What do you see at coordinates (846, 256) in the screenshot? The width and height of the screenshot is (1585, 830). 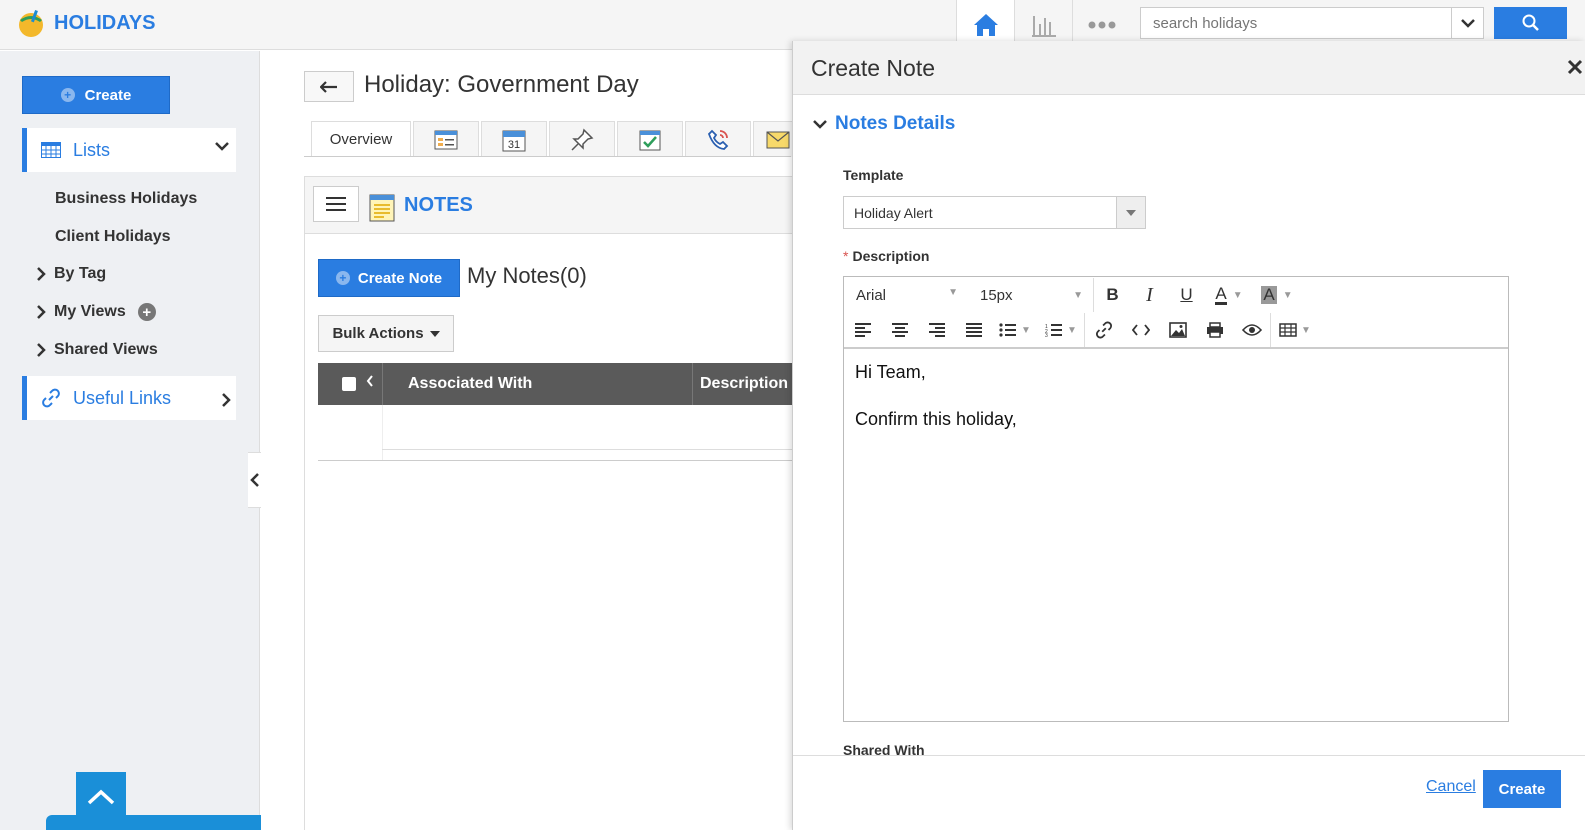 I see `required-asterisk: *` at bounding box center [846, 256].